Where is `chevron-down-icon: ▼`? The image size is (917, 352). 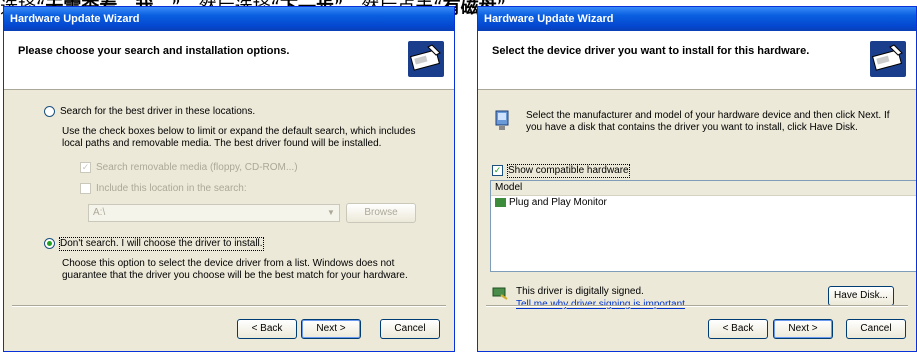
chevron-down-icon: ▼ is located at coordinates (331, 212).